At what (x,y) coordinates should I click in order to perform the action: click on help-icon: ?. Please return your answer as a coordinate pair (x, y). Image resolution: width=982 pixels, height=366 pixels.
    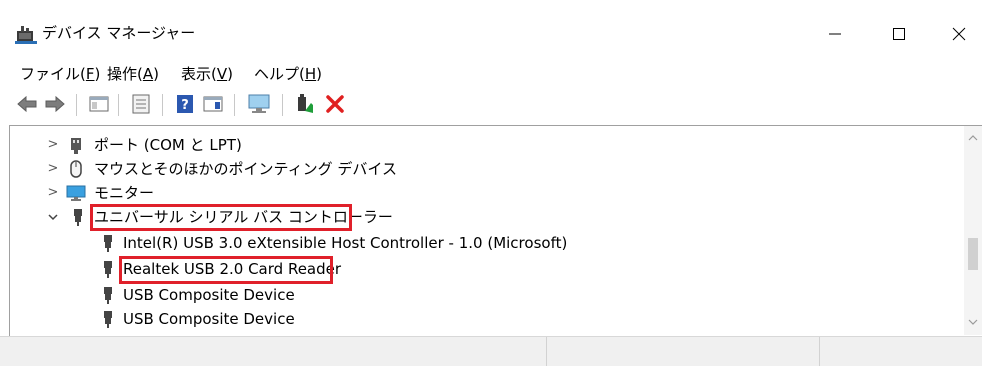
    Looking at the image, I should click on (185, 104).